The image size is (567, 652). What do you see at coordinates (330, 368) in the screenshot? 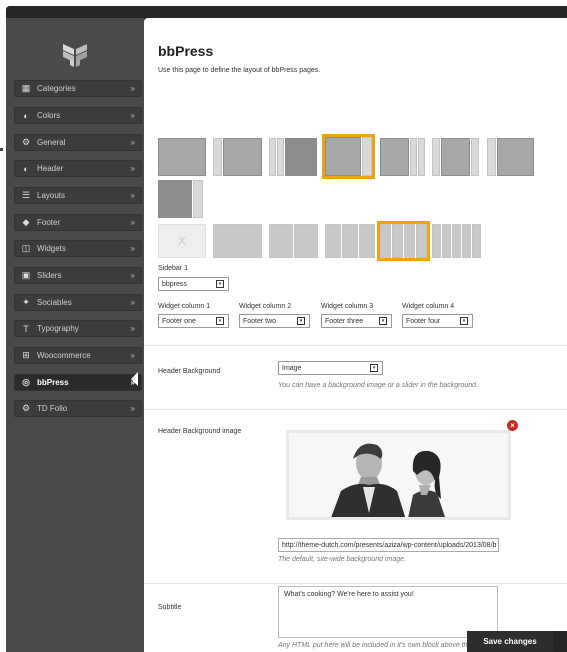
I see `header-background-select: Image ▾` at bounding box center [330, 368].